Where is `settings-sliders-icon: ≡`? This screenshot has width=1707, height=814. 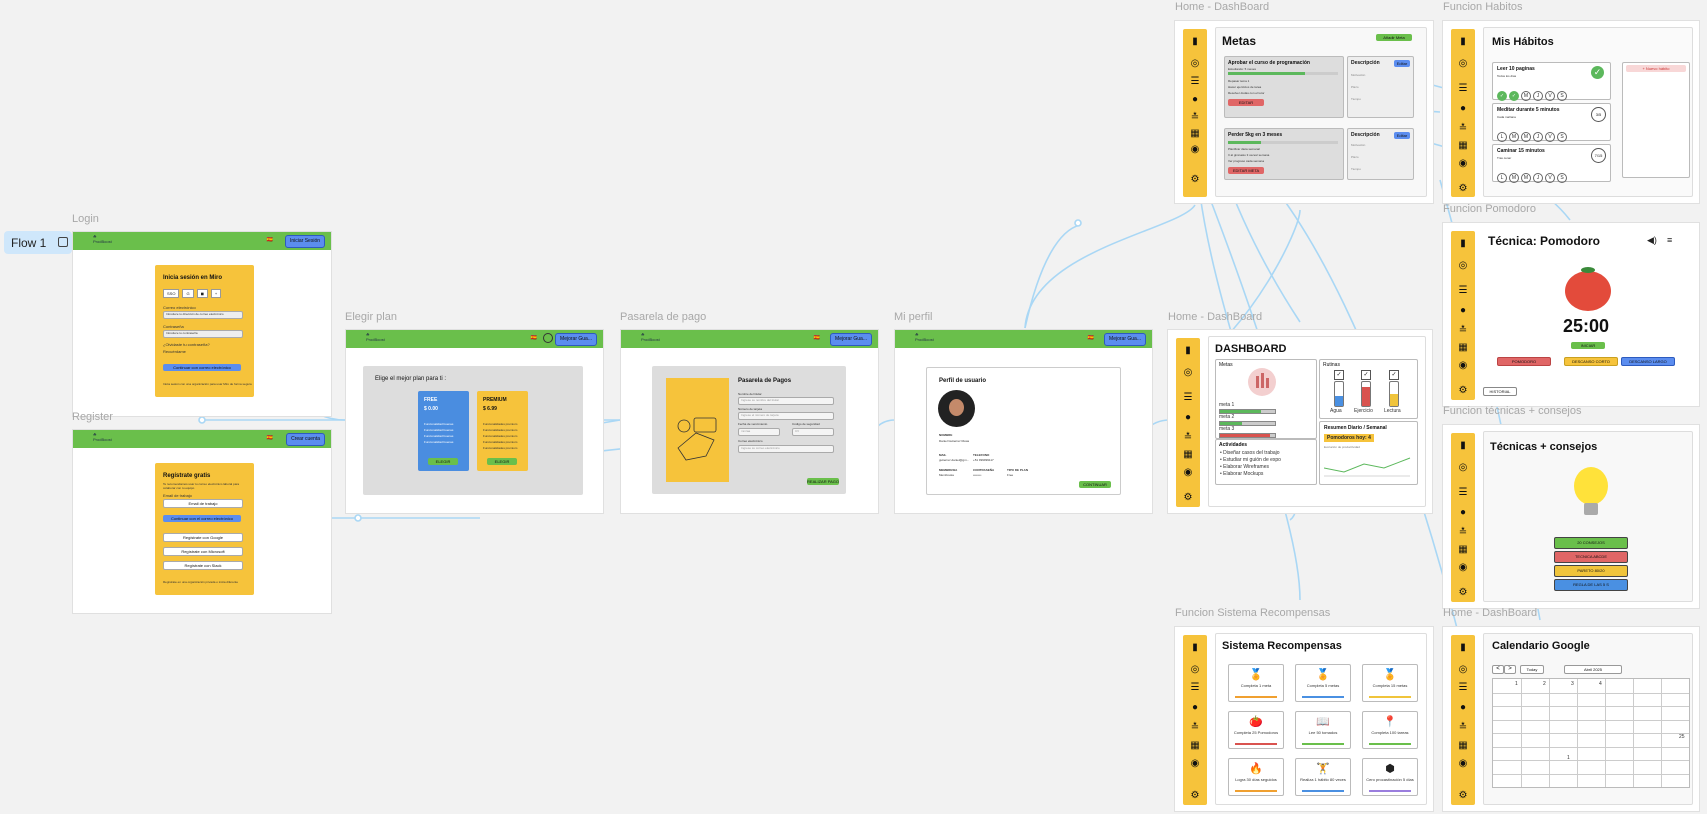 settings-sliders-icon: ≡ is located at coordinates (1669, 240).